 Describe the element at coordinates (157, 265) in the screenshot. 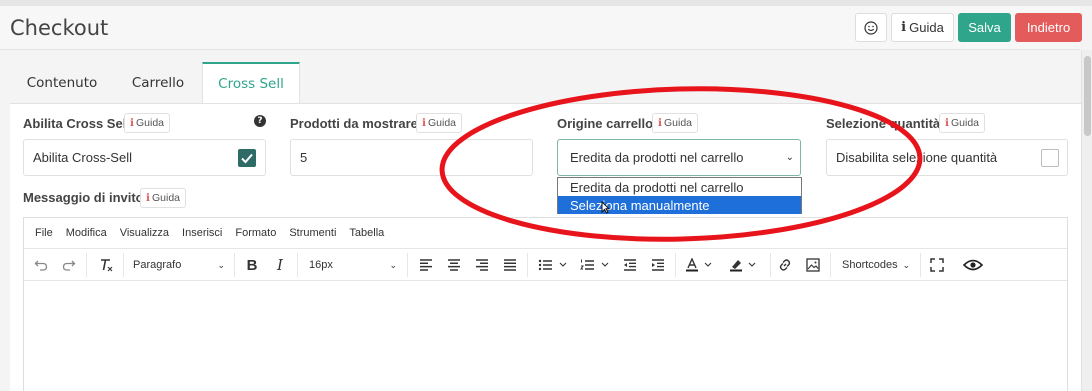

I see `block-format-value: Paragrafo` at that location.